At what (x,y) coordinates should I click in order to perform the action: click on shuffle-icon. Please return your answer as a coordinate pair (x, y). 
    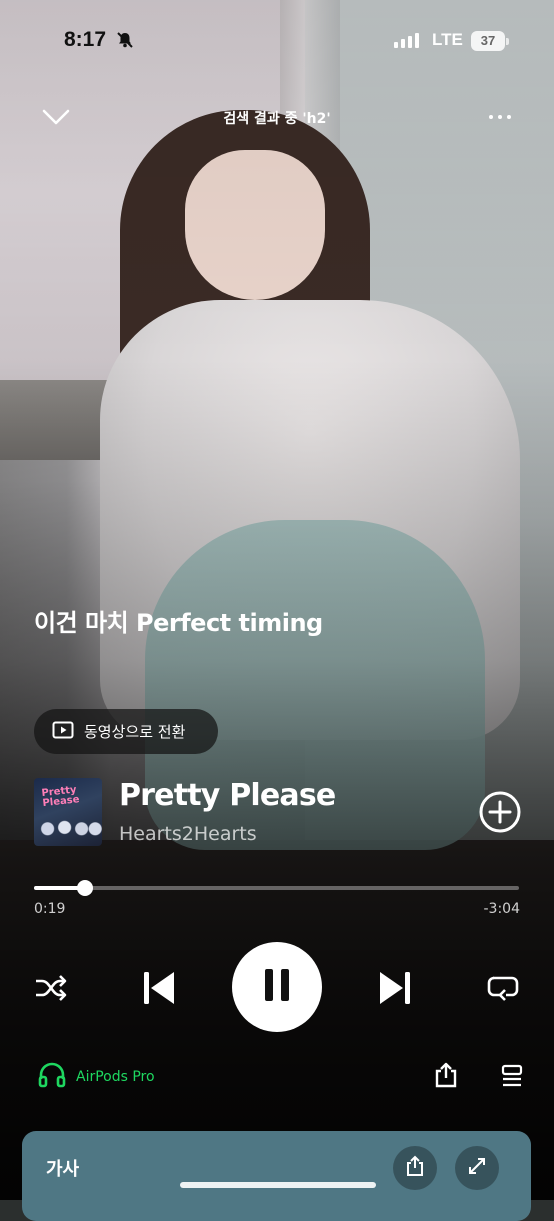
    Looking at the image, I should click on (51, 990).